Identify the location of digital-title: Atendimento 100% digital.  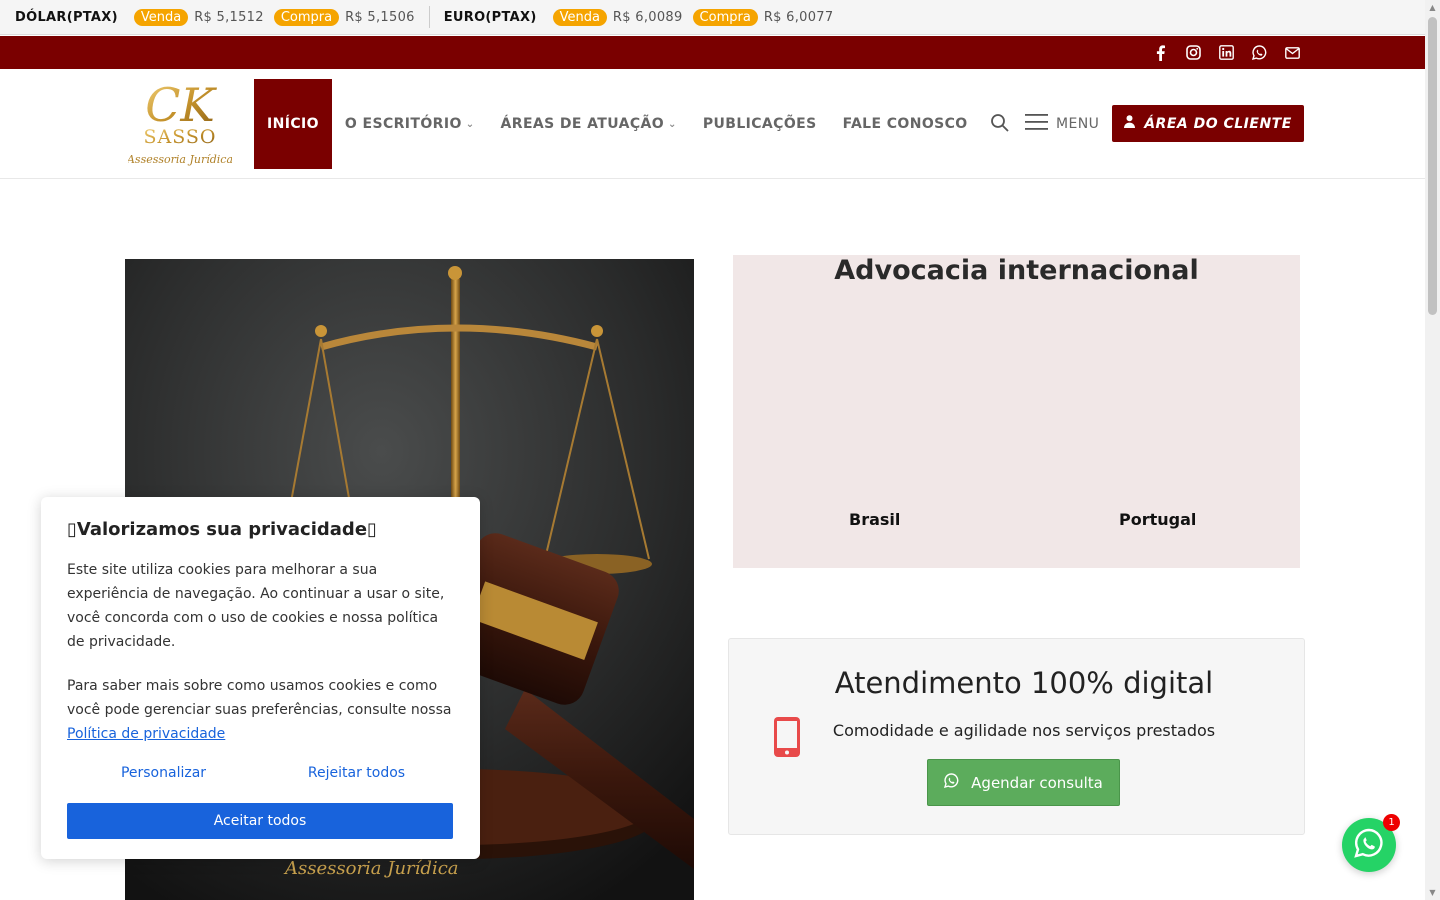
(1024, 683).